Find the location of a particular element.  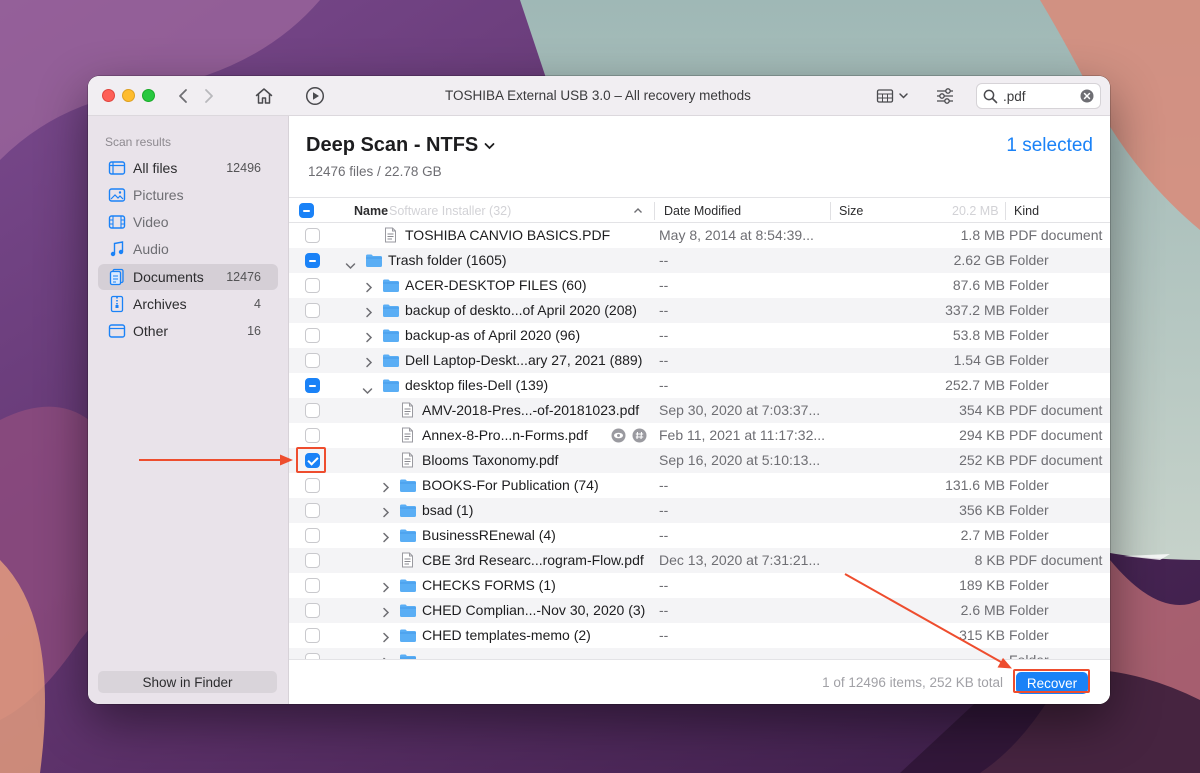

preview-eye-icon is located at coordinates (618, 435).